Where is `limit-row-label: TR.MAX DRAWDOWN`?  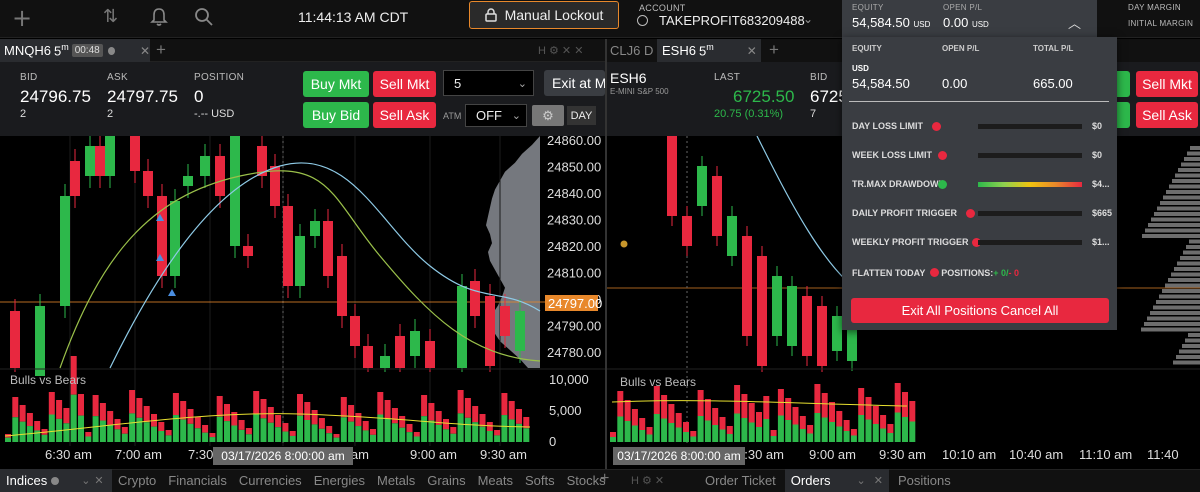
limit-row-label: TR.MAX DRAWDOWN is located at coordinates (898, 184).